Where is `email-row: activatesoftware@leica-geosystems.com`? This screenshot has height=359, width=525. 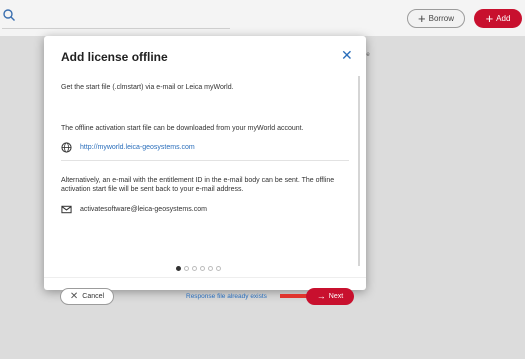 email-row: activatesoftware@leica-geosystems.com is located at coordinates (134, 209).